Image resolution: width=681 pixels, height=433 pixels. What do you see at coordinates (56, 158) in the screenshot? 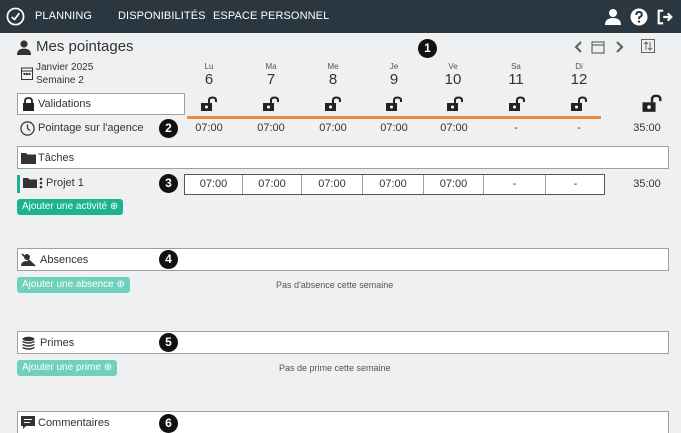
I see `tasks-label: Tâches` at bounding box center [56, 158].